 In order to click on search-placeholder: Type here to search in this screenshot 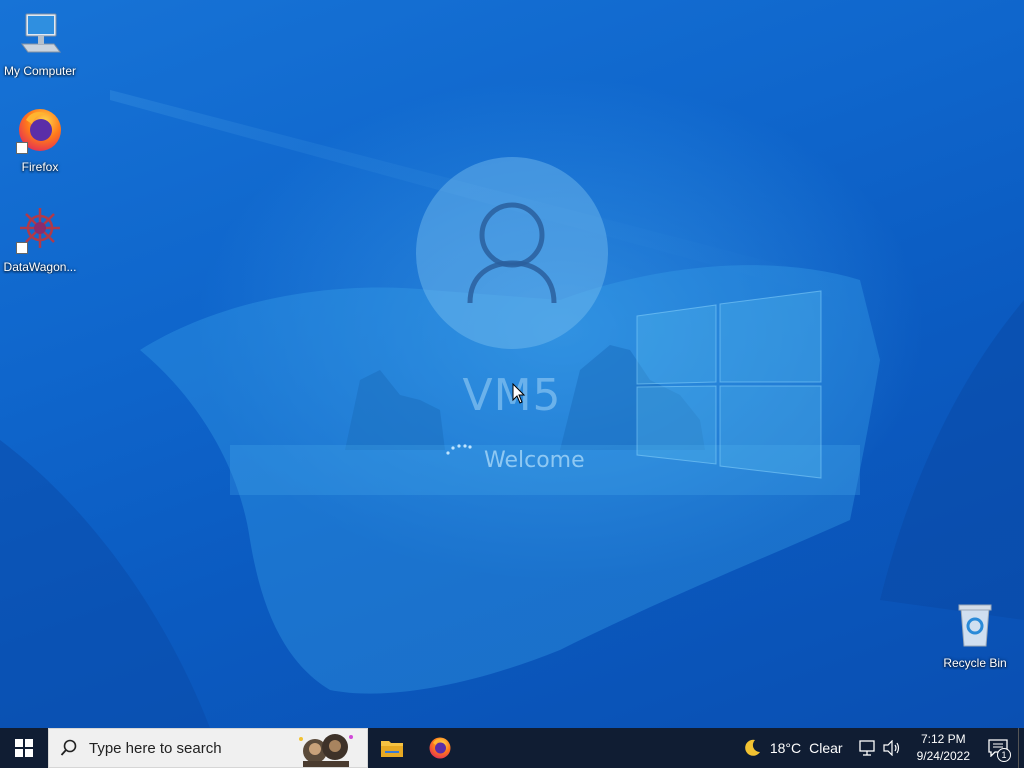, I will do `click(155, 748)`.